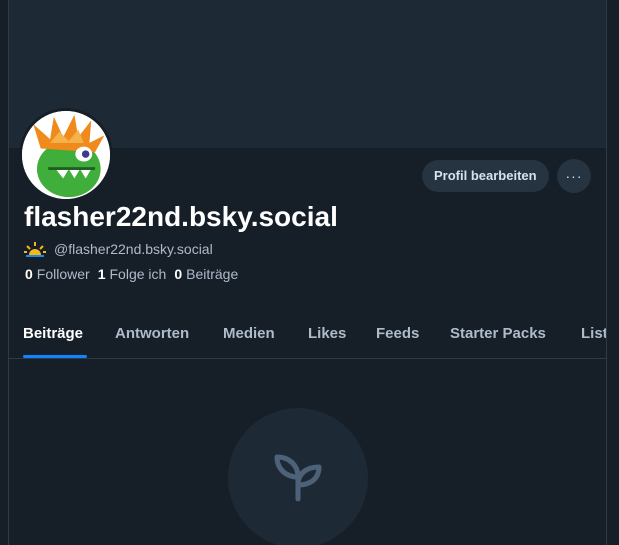 This screenshot has height=545, width=619. I want to click on posts-label: Beiträge, so click(212, 274).